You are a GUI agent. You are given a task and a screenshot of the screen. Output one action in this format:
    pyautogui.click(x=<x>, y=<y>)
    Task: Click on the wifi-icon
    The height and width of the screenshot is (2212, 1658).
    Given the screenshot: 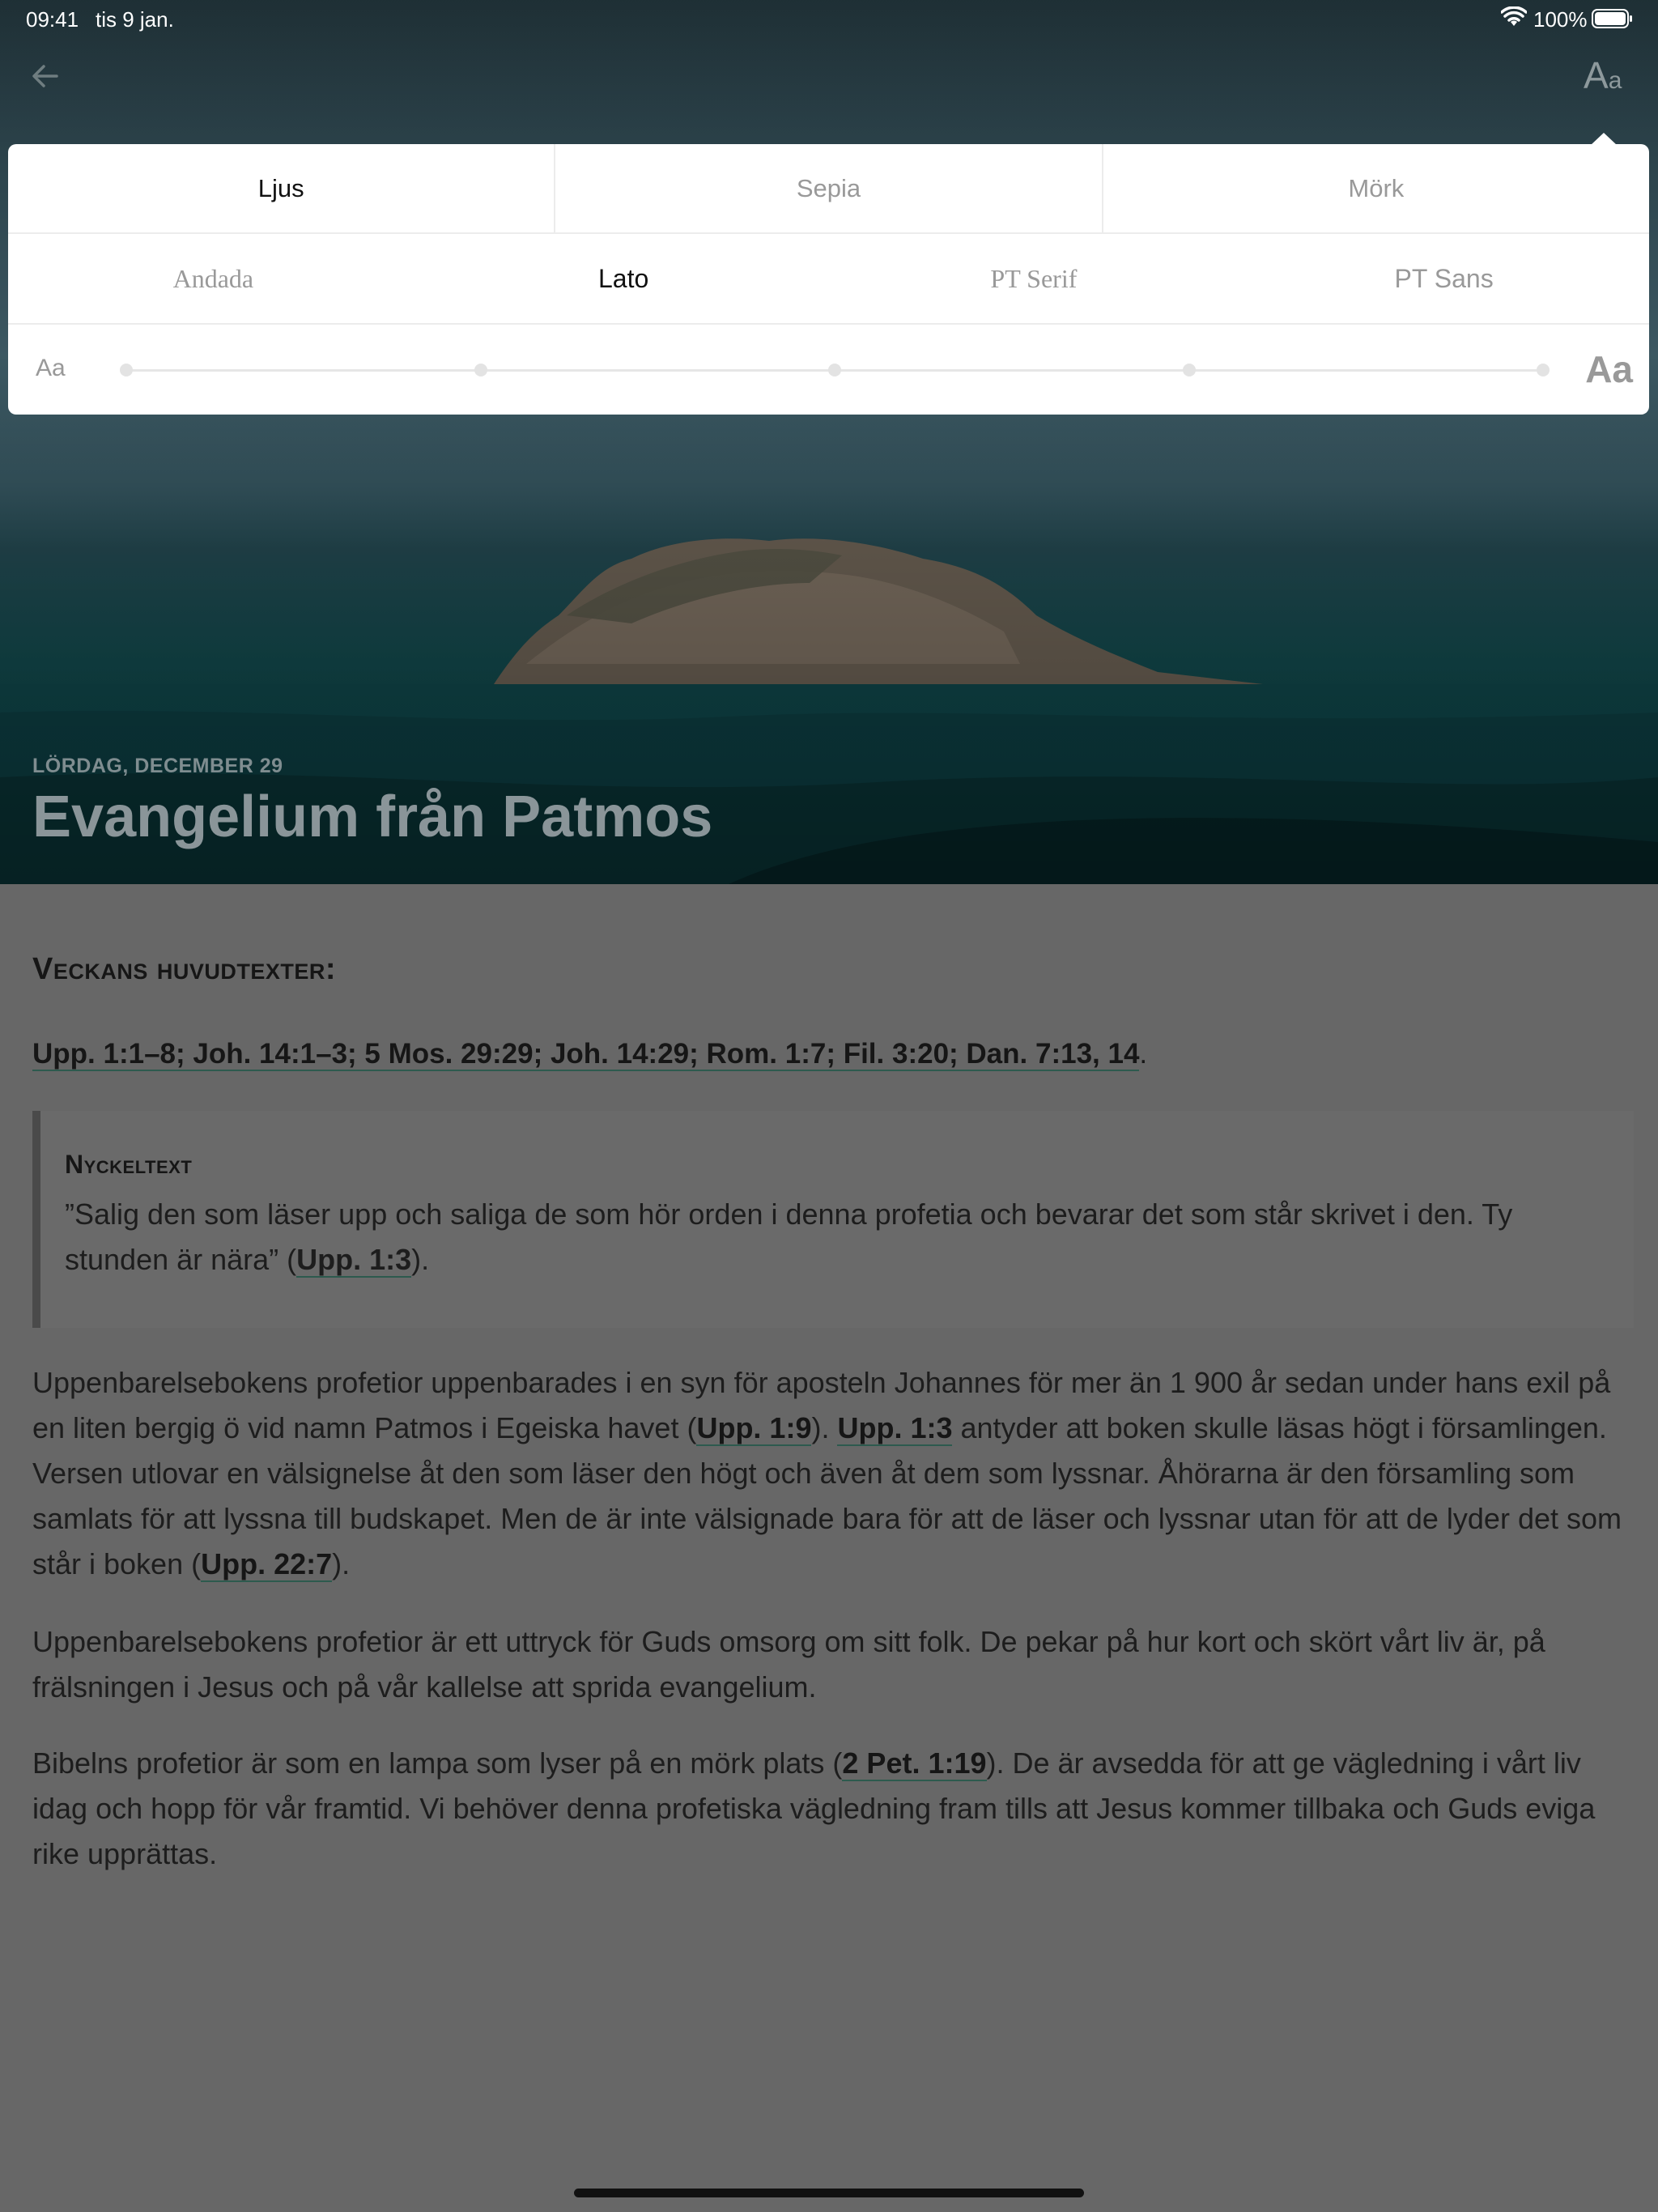 What is the action you would take?
    pyautogui.click(x=1514, y=19)
    